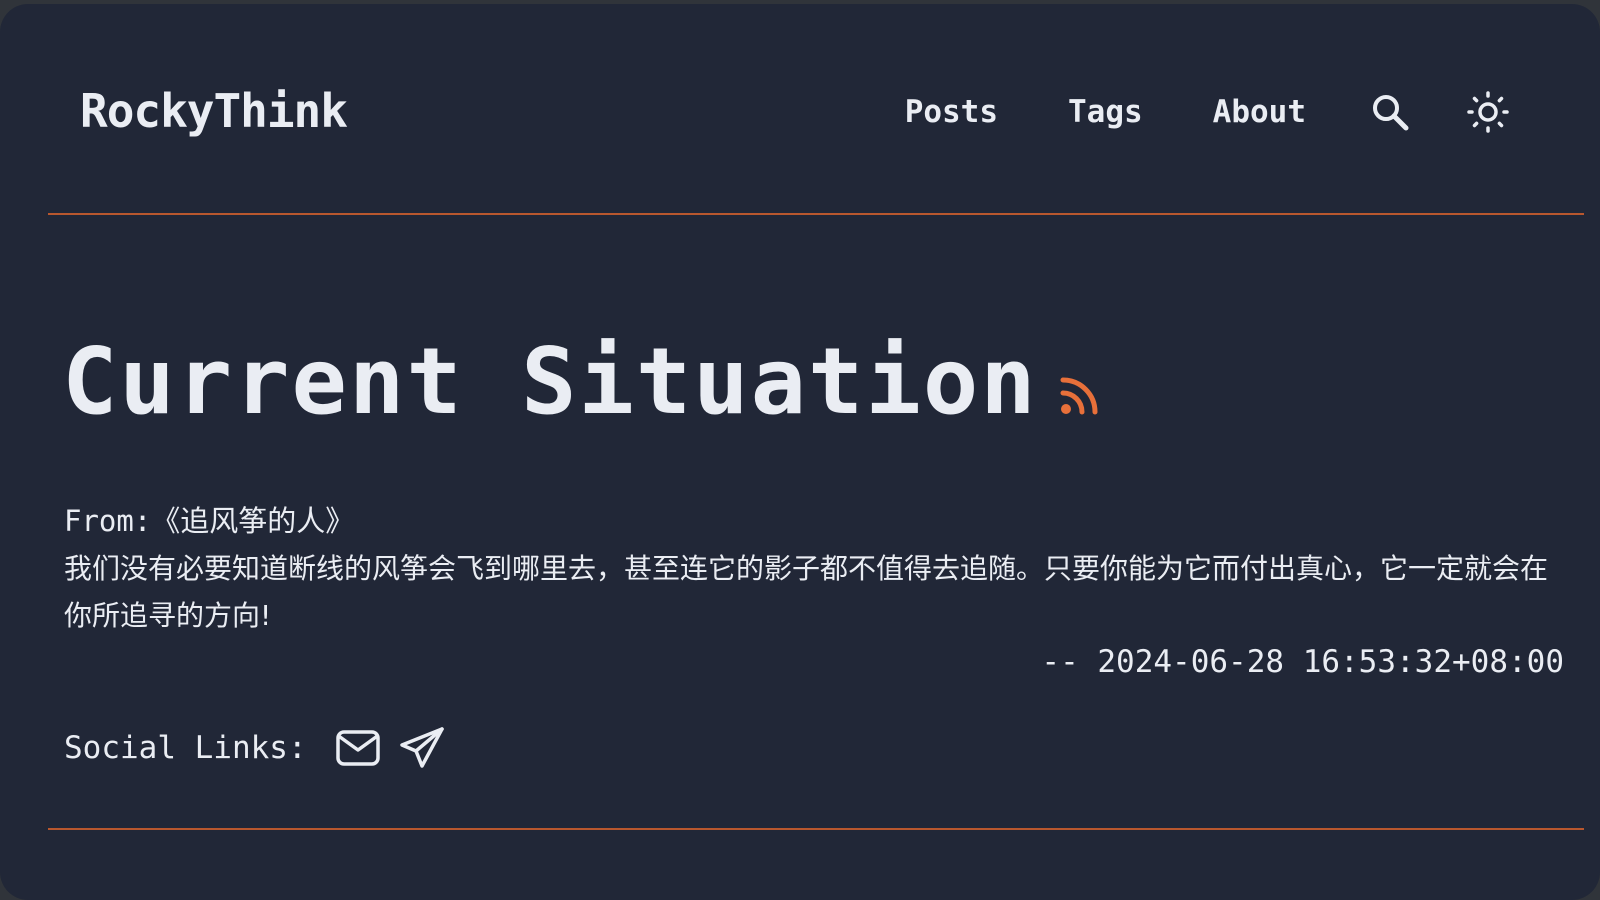 Image resolution: width=1600 pixels, height=900 pixels. I want to click on title-row: Current Situation, so click(581, 381).